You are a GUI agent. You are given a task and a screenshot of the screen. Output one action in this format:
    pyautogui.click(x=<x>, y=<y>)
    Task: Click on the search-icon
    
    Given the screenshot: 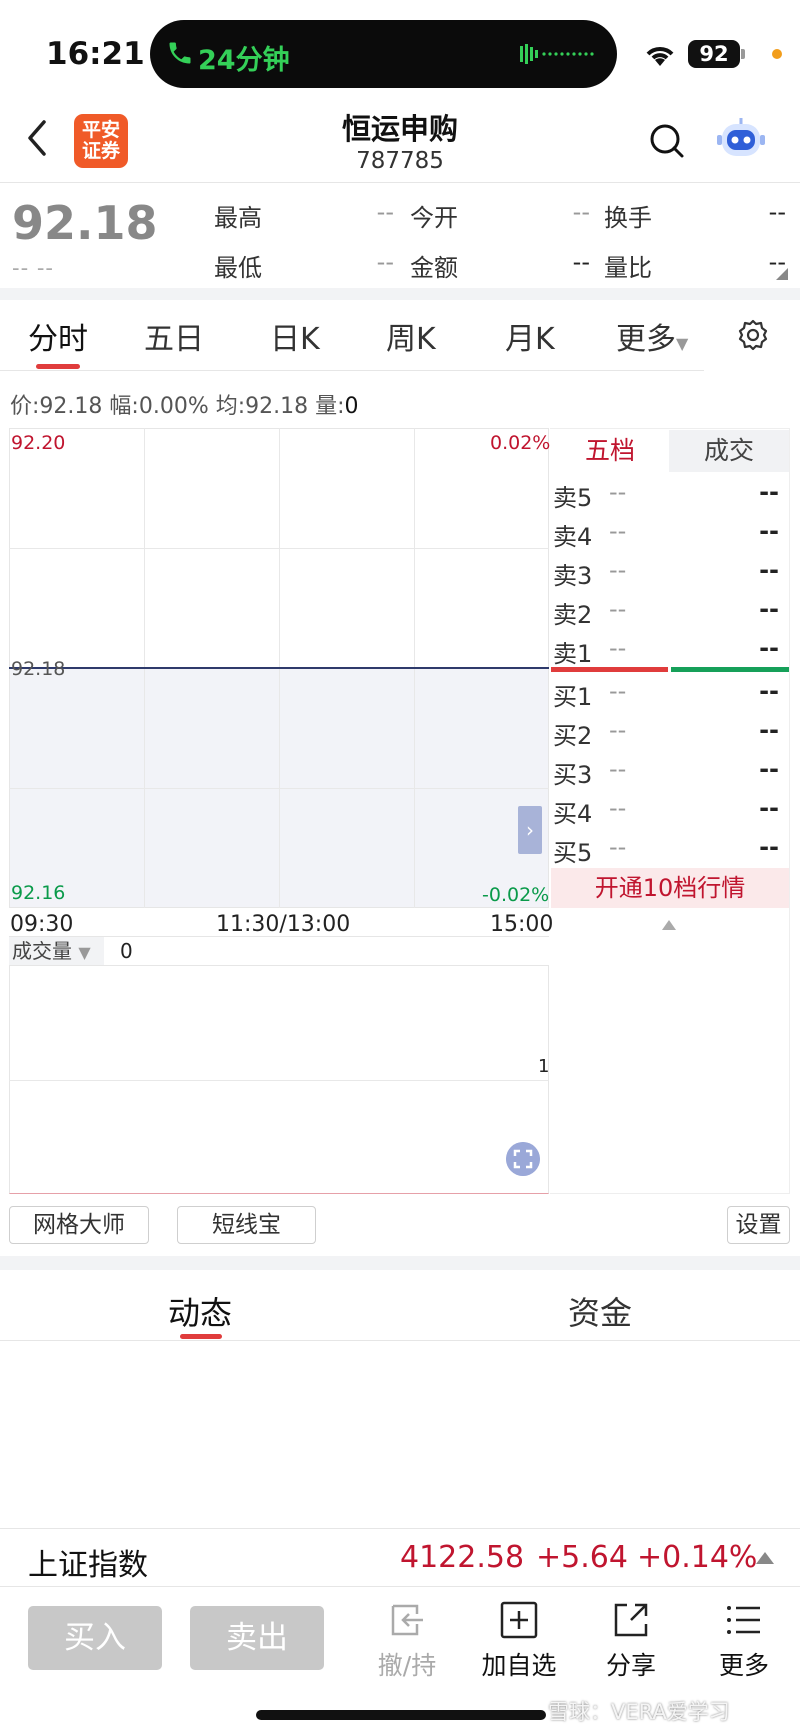 What is the action you would take?
    pyautogui.click(x=667, y=141)
    